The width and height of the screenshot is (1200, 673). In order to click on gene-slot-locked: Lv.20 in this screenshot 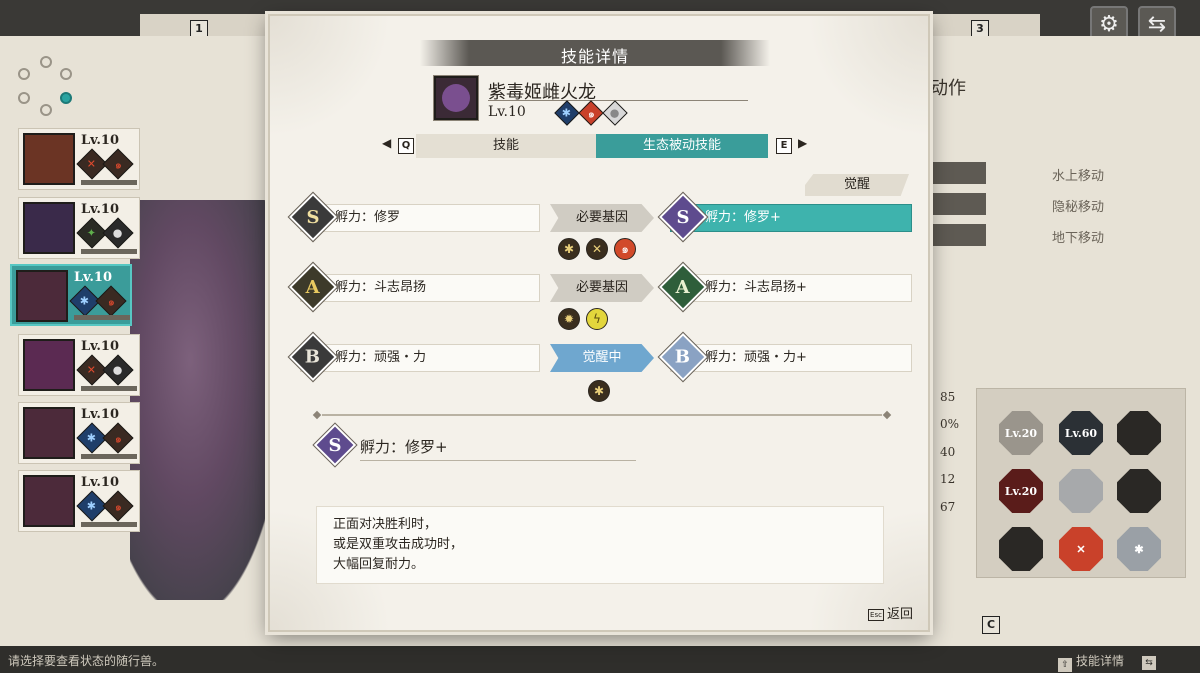, I will do `click(1021, 433)`.